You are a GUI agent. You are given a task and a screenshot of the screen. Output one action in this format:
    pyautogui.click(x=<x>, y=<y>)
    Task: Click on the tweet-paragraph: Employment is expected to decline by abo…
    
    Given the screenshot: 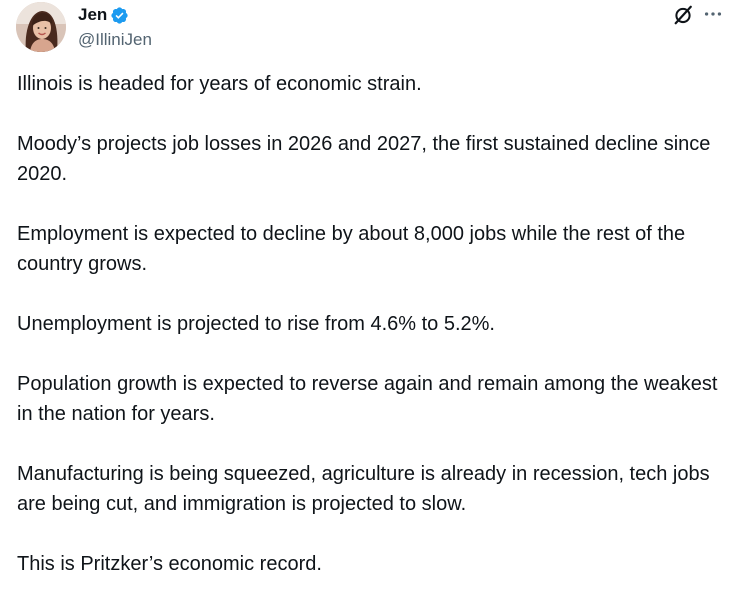 What is the action you would take?
    pyautogui.click(x=351, y=249)
    